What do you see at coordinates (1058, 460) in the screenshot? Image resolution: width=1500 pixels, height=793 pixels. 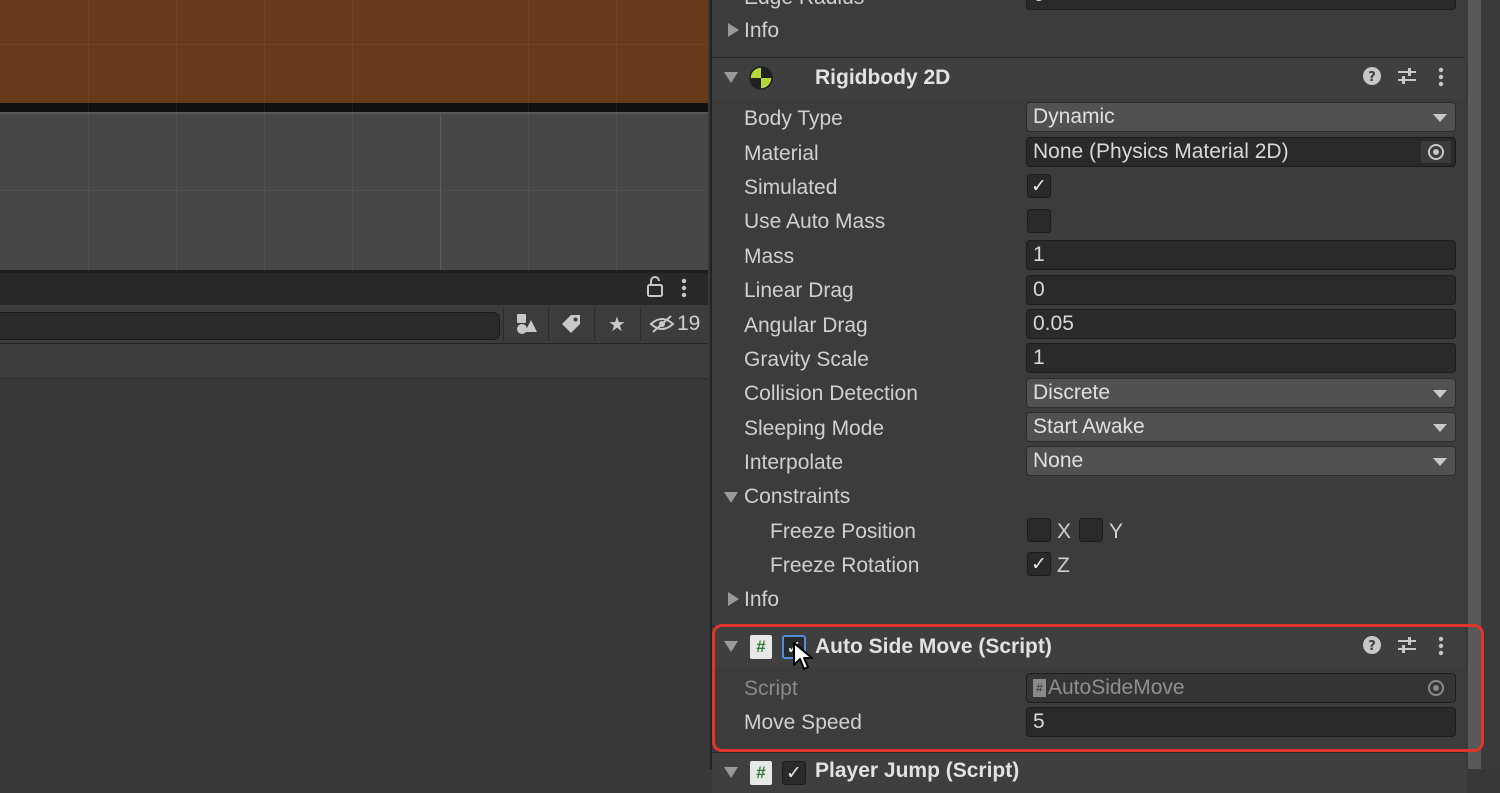 I see `interpolate-value: None` at bounding box center [1058, 460].